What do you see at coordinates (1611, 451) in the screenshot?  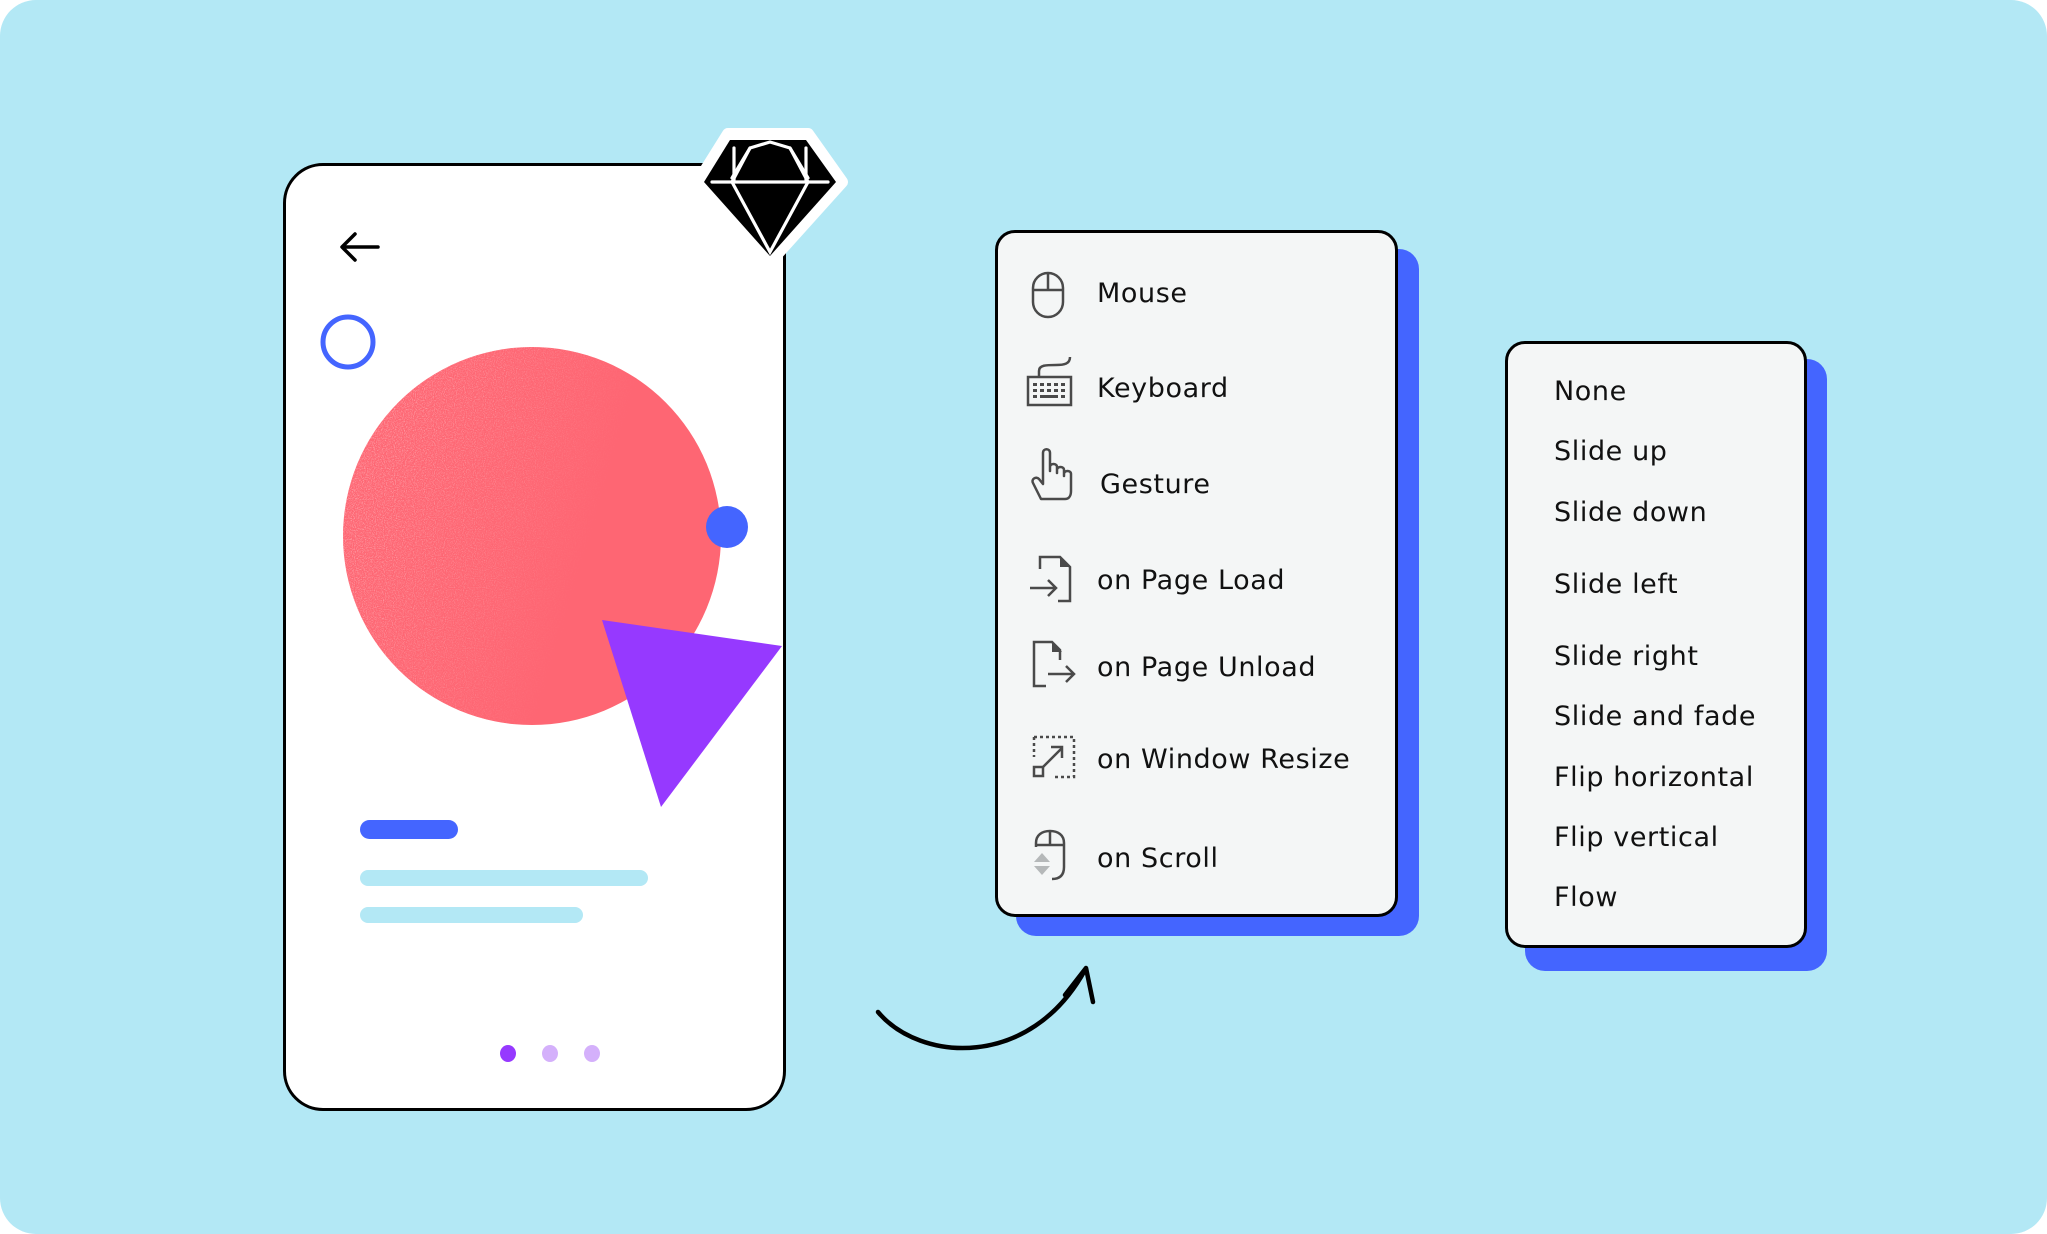 I see `menu-option-slide-up: Slide up` at bounding box center [1611, 451].